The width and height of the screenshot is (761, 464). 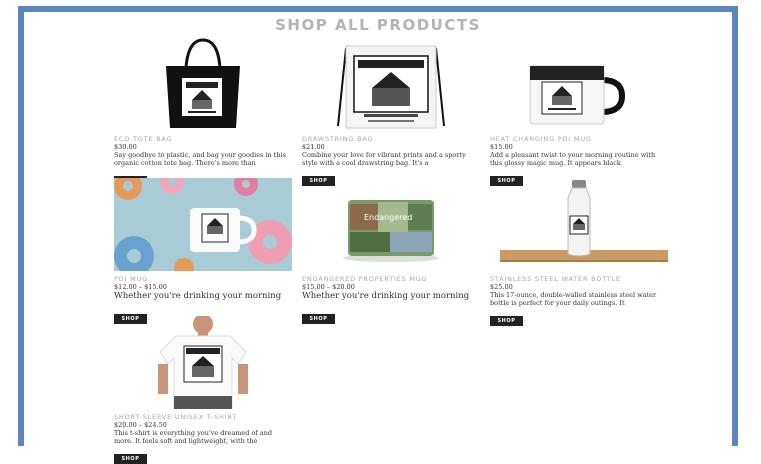 I want to click on product-price: $15.00, so click(x=501, y=147).